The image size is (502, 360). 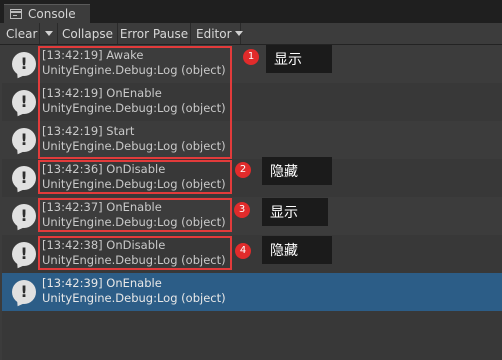 I want to click on editor-dropdown: Editor, so click(x=217, y=33).